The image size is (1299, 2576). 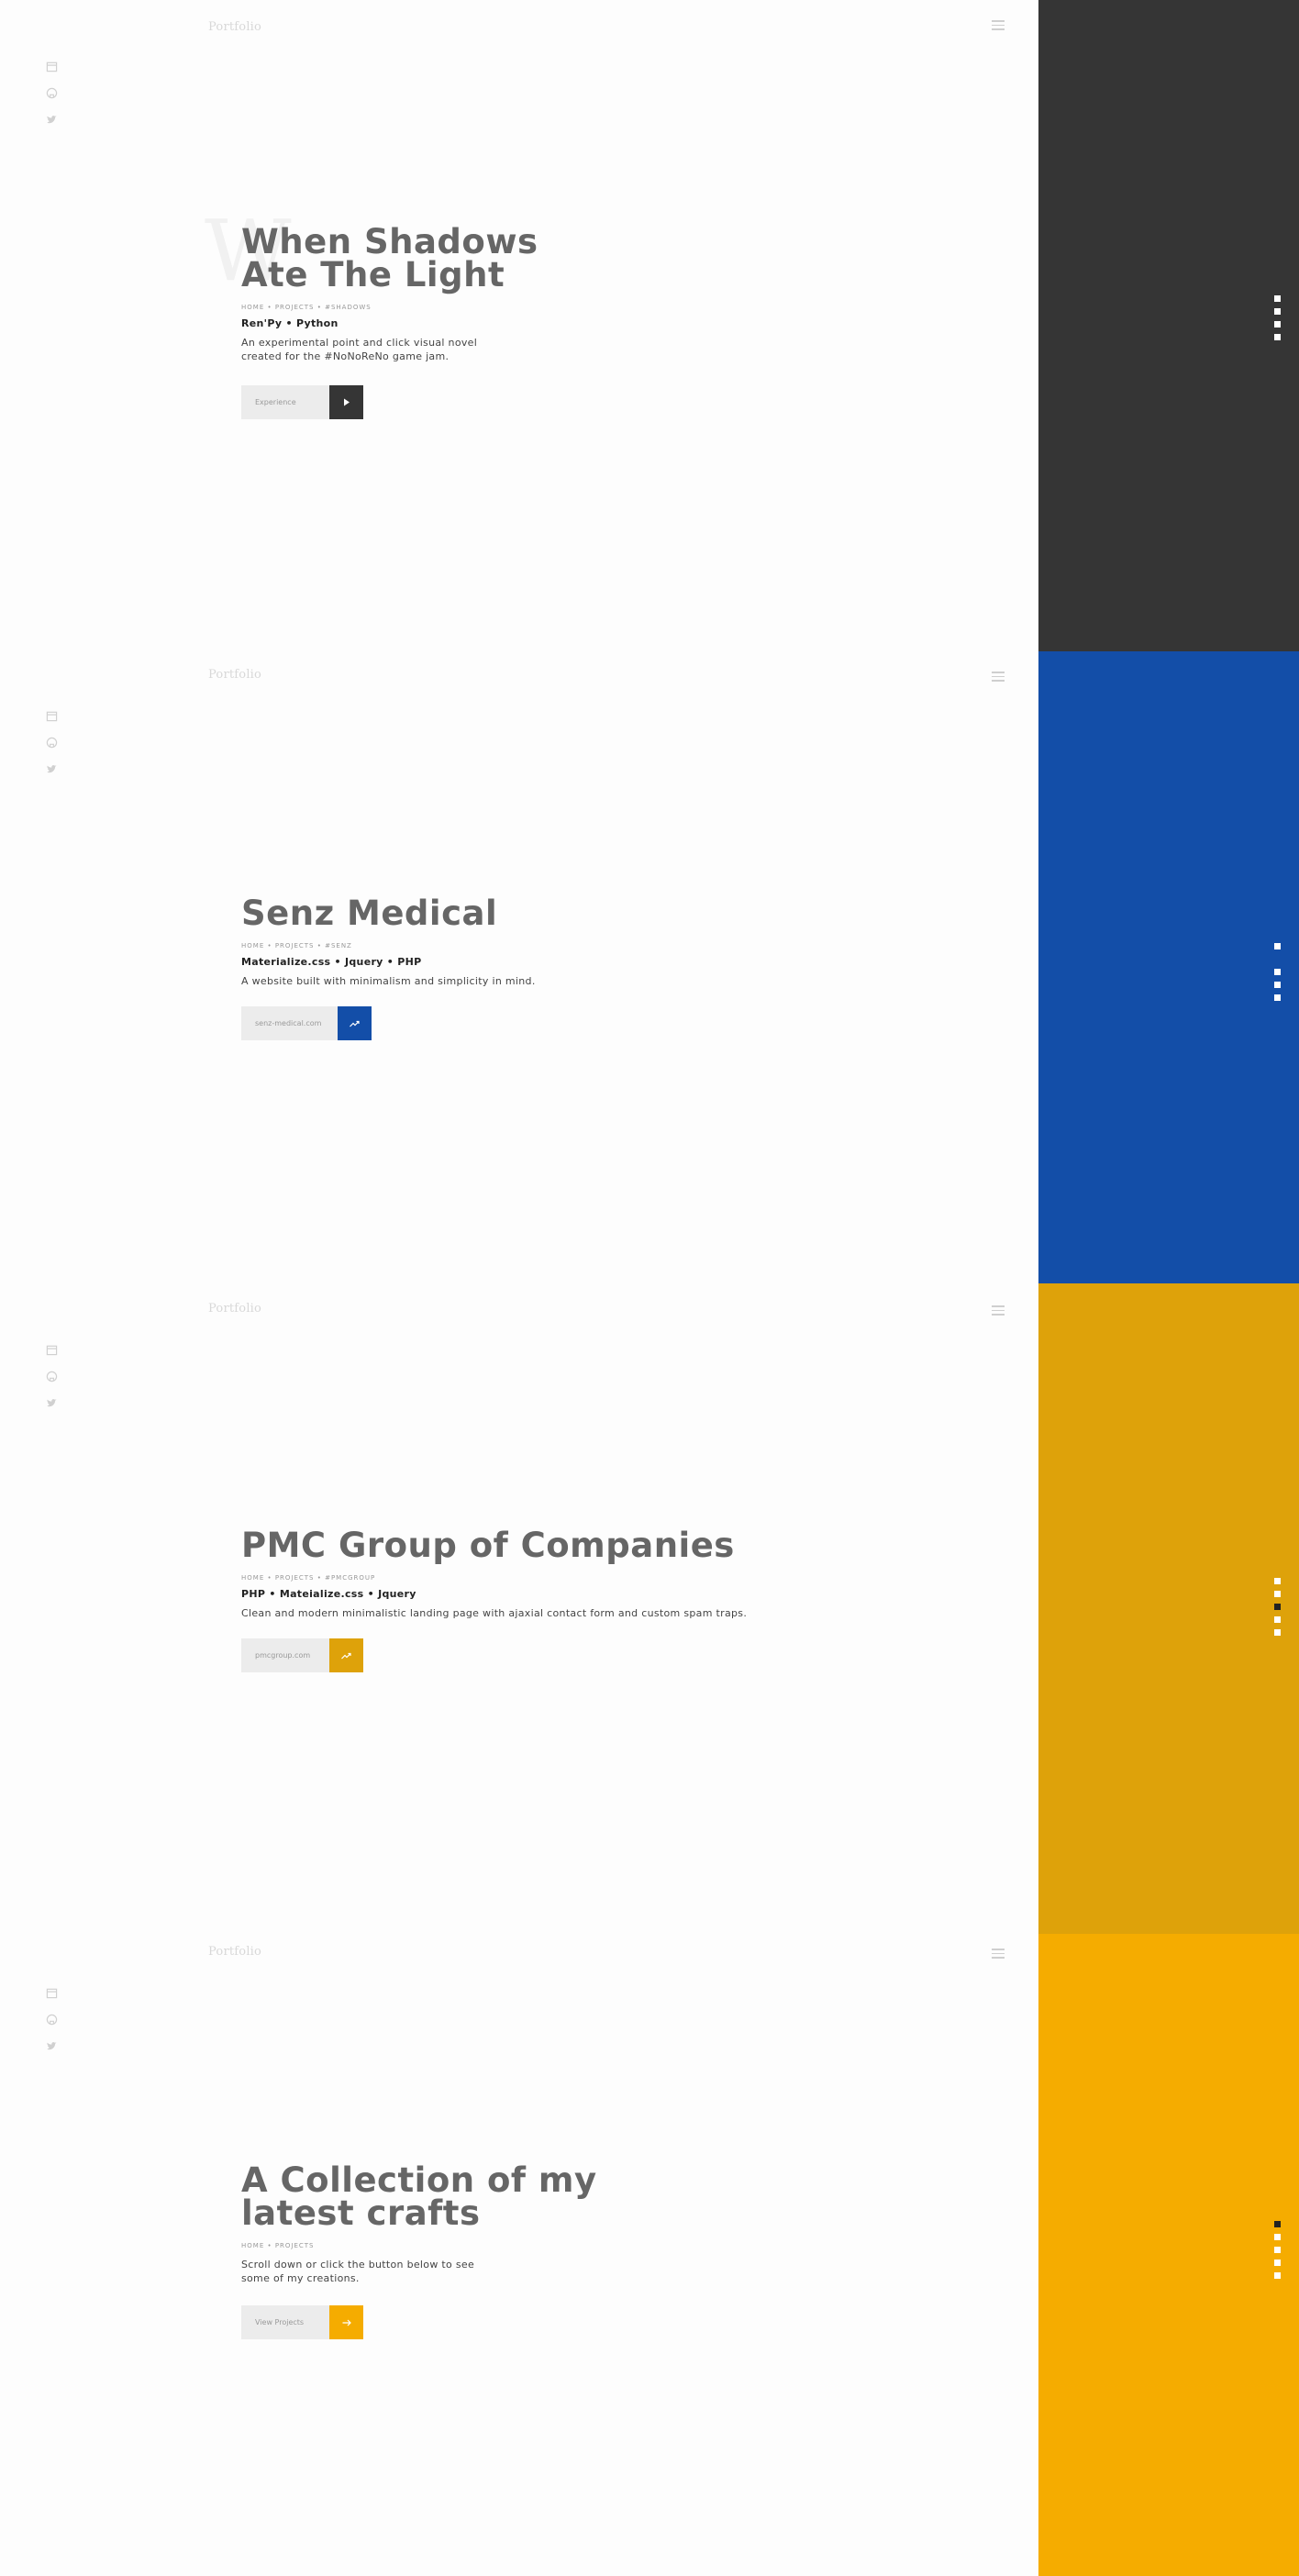 I want to click on tech-stack: Materialize.css • Jquery • PHP, so click(x=331, y=962).